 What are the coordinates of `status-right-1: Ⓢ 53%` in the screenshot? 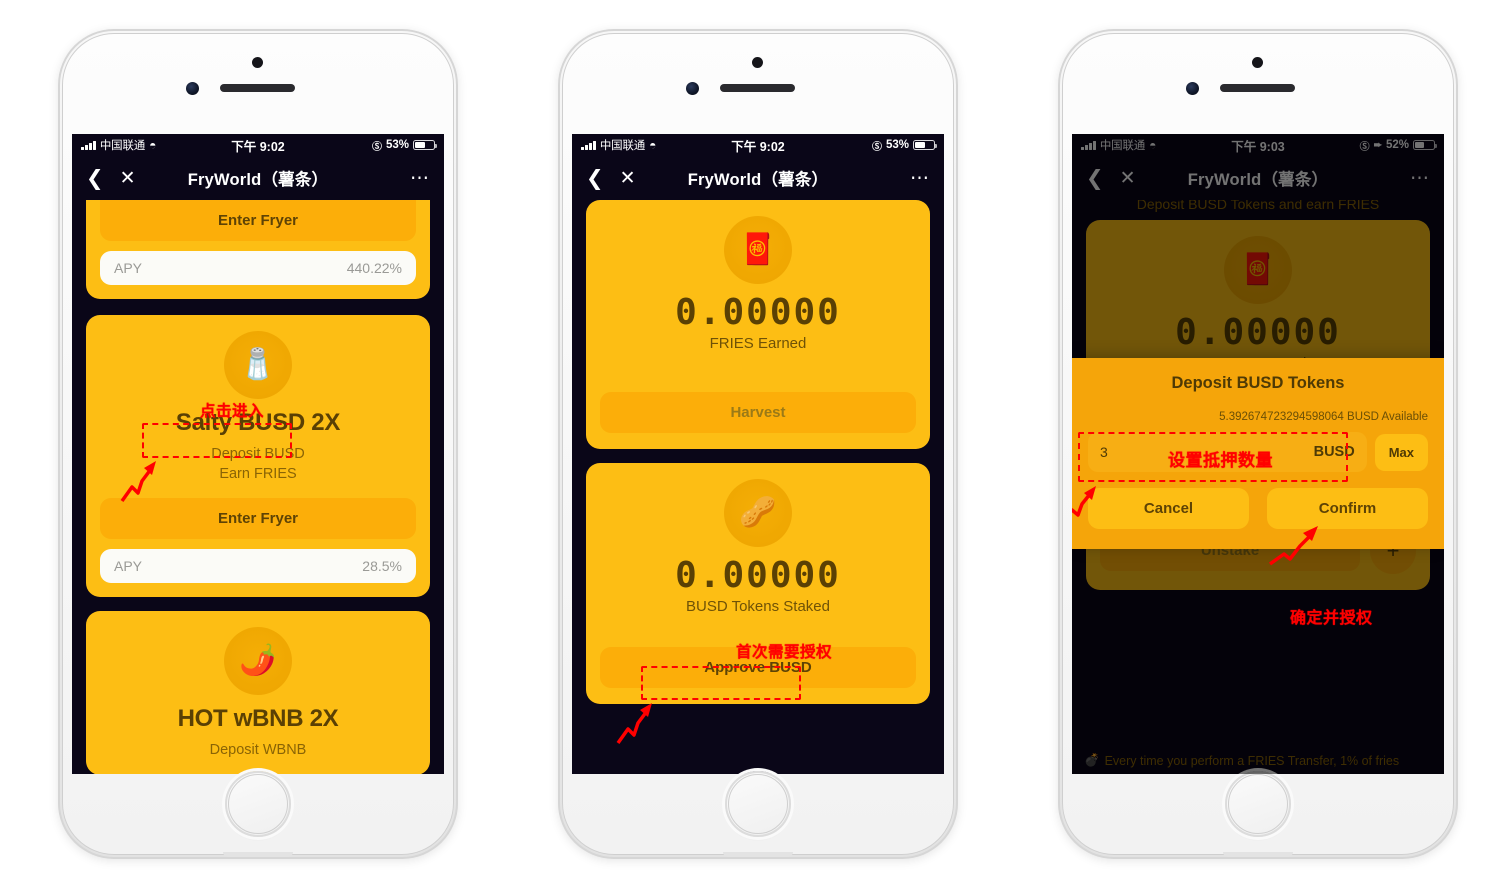 It's located at (404, 145).